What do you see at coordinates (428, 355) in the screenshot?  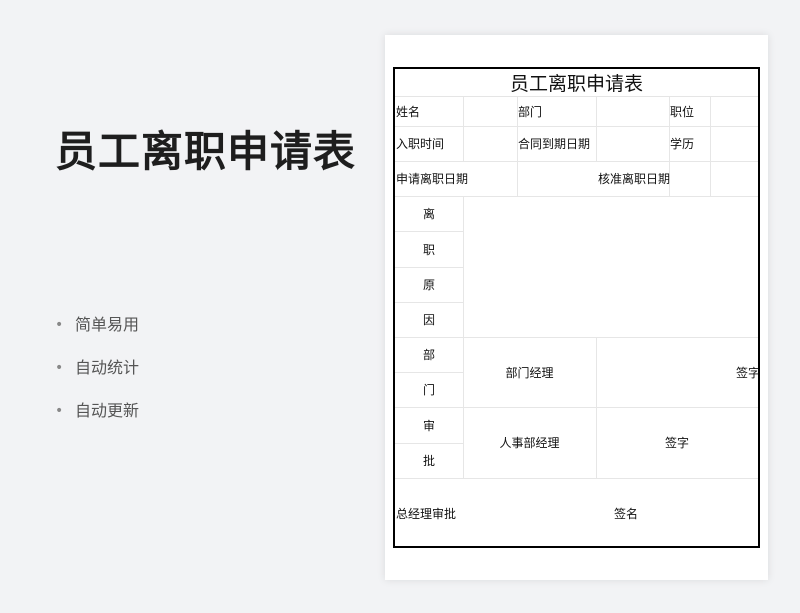 I see `approval-char: 部` at bounding box center [428, 355].